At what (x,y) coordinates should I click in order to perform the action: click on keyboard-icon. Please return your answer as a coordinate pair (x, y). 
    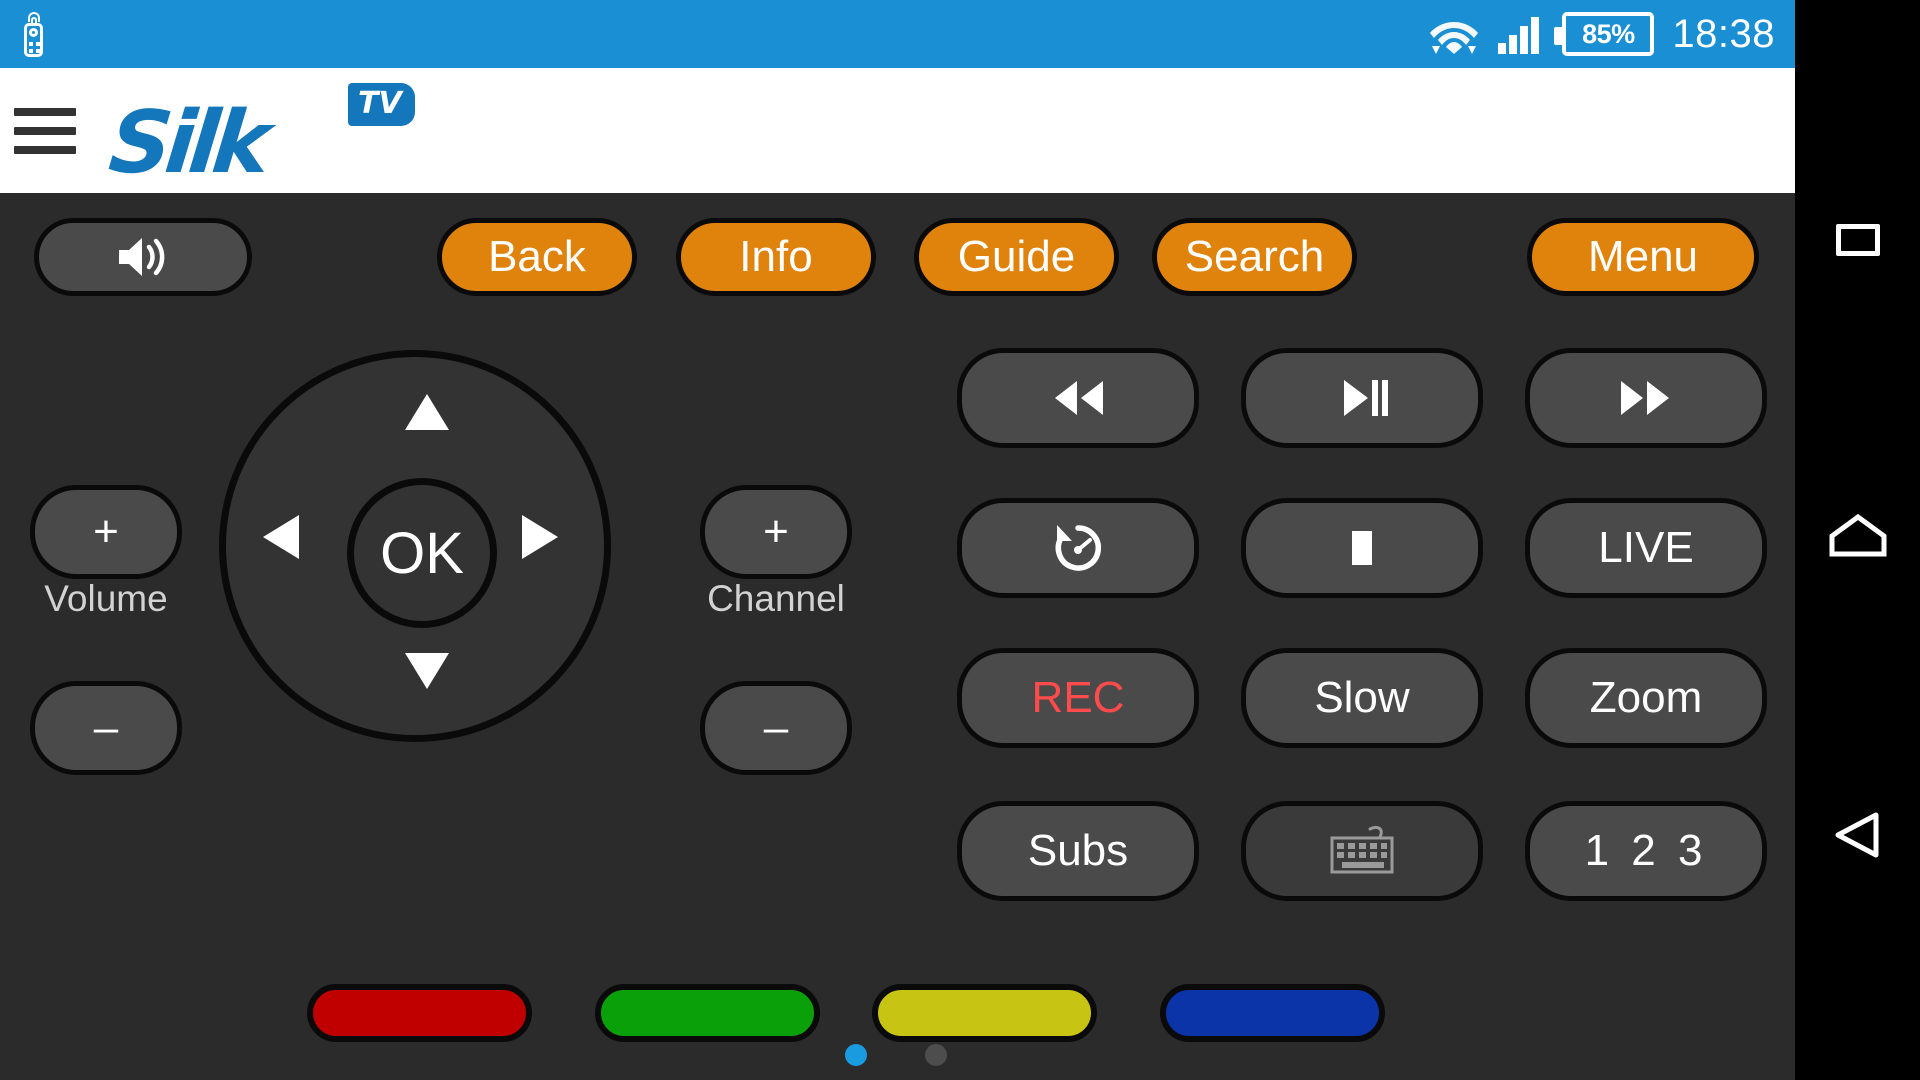
    Looking at the image, I should click on (1362, 849).